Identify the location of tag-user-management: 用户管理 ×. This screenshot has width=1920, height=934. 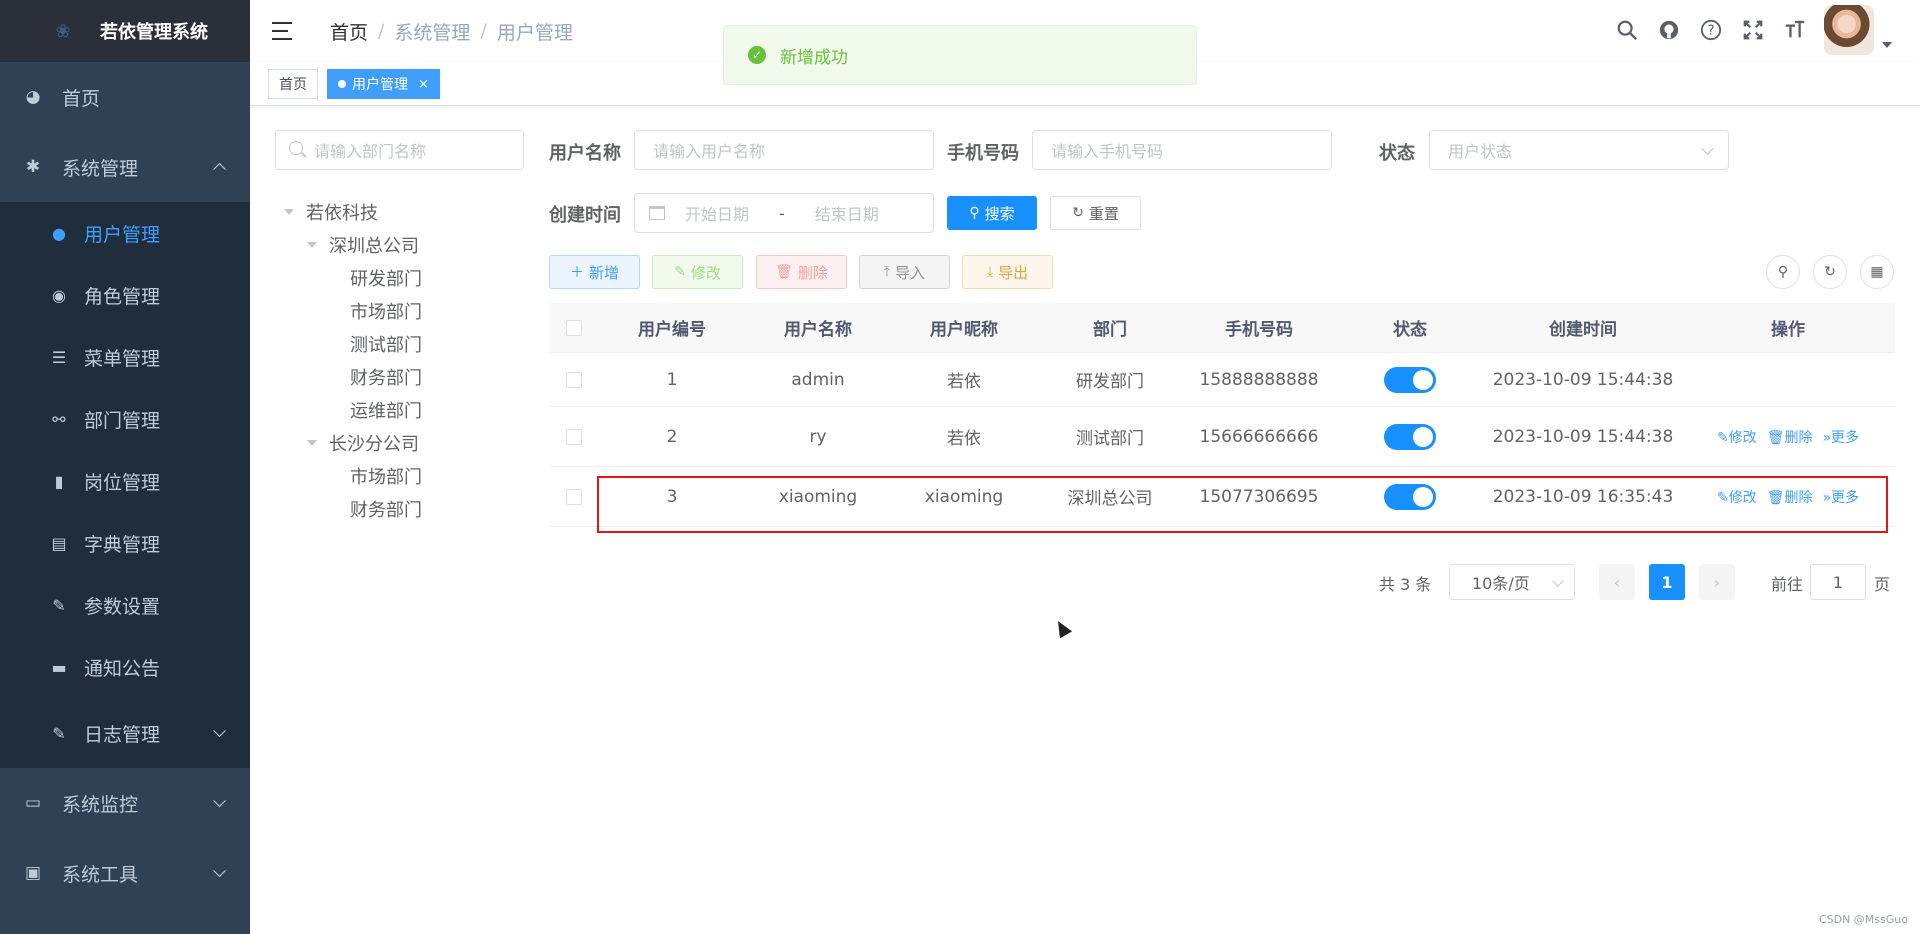
(383, 84).